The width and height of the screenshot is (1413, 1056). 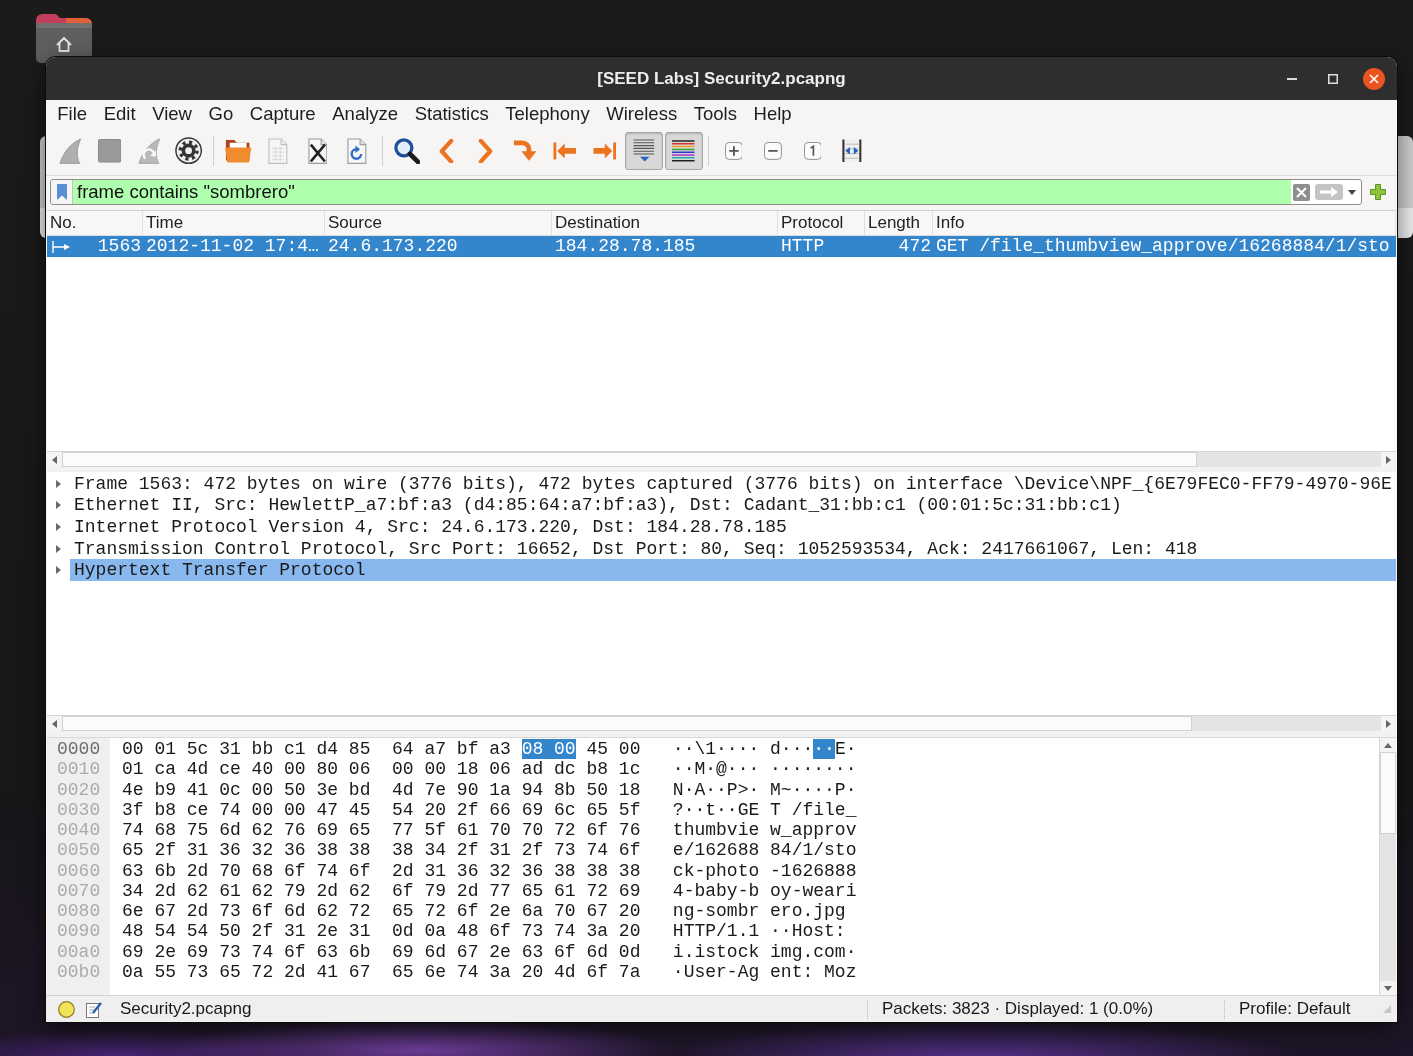 What do you see at coordinates (66, 1009) in the screenshot?
I see `expert-info-icon` at bounding box center [66, 1009].